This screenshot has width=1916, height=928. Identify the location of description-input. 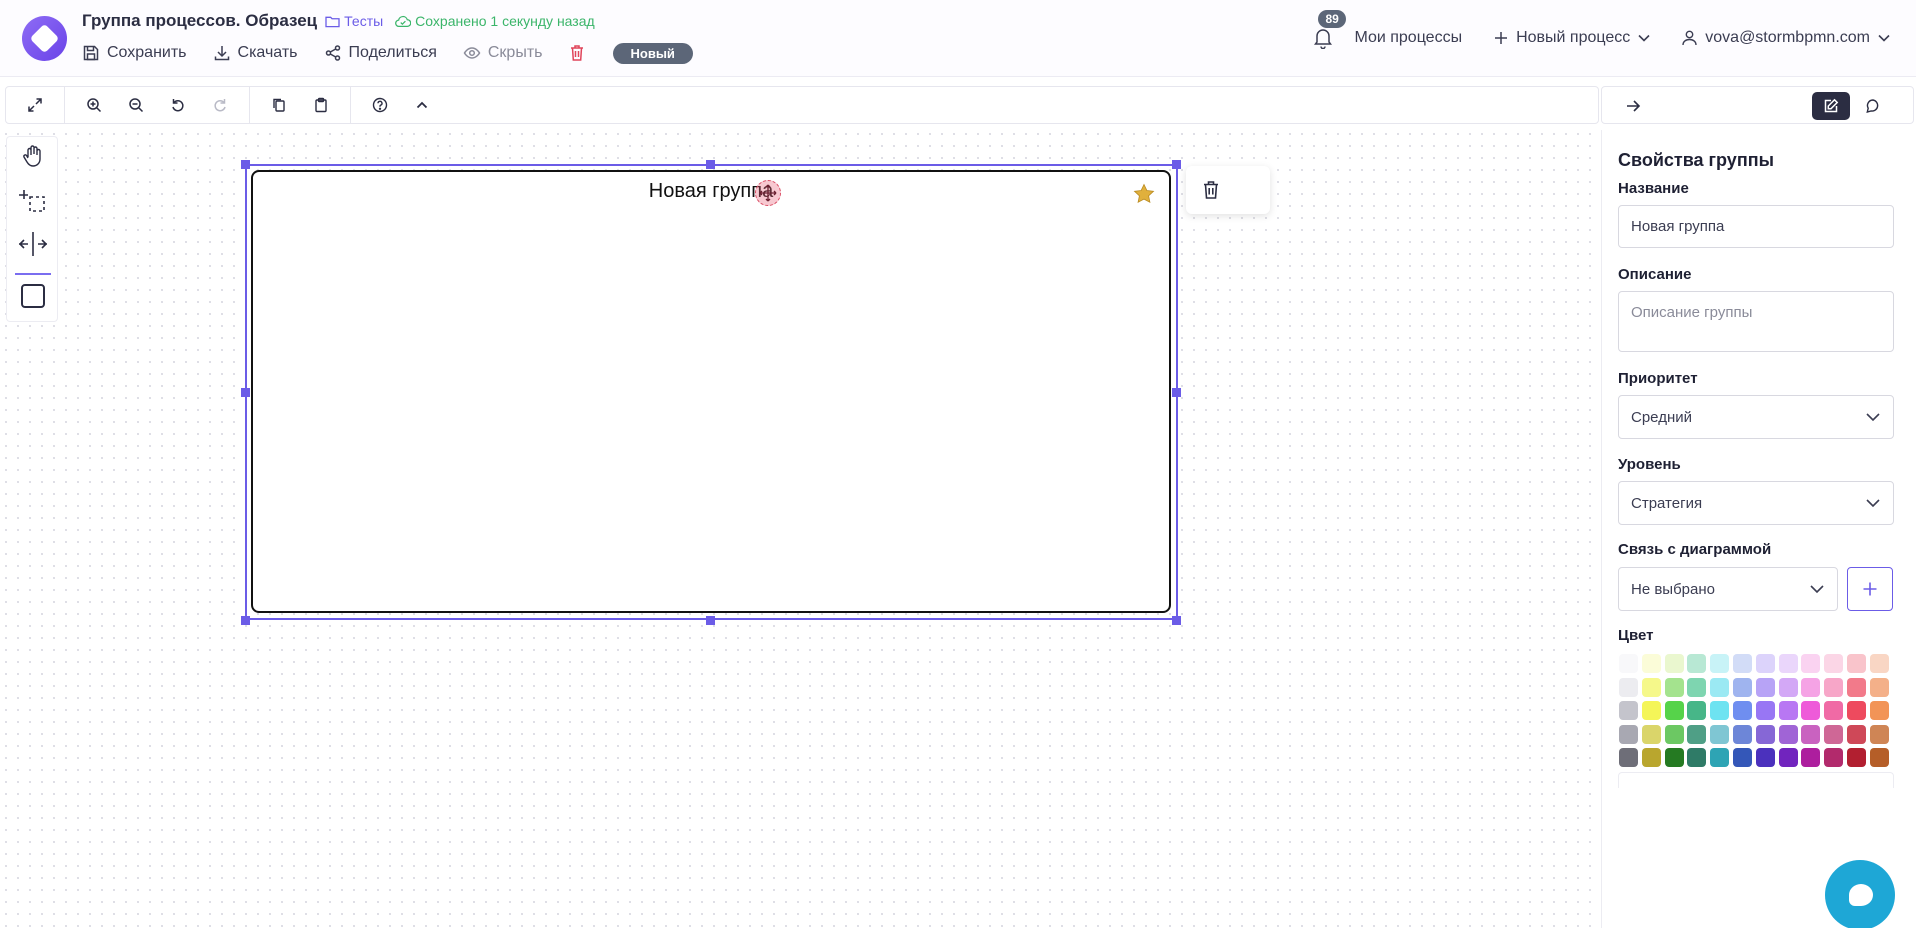
(1756, 321).